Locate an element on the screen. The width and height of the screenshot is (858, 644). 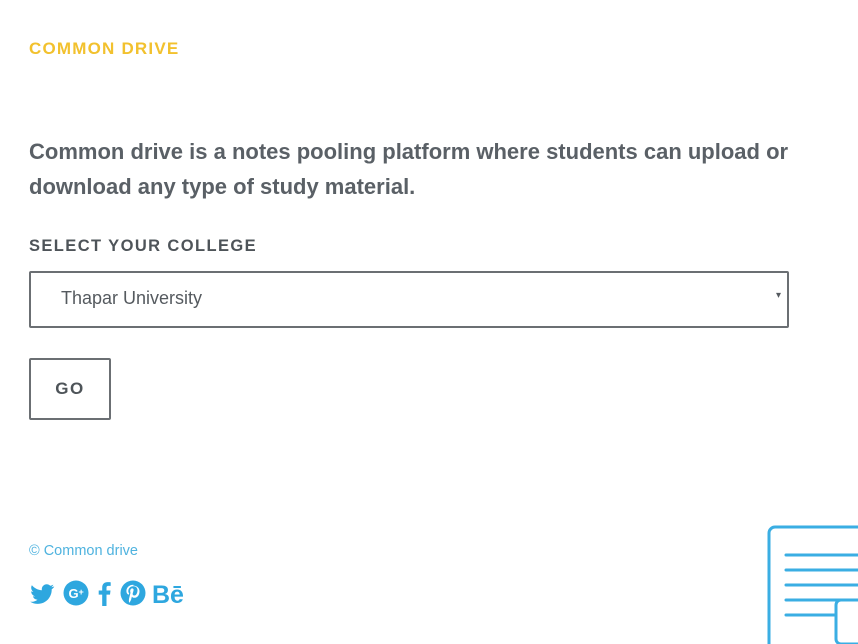
pinterest-icon is located at coordinates (133, 595).